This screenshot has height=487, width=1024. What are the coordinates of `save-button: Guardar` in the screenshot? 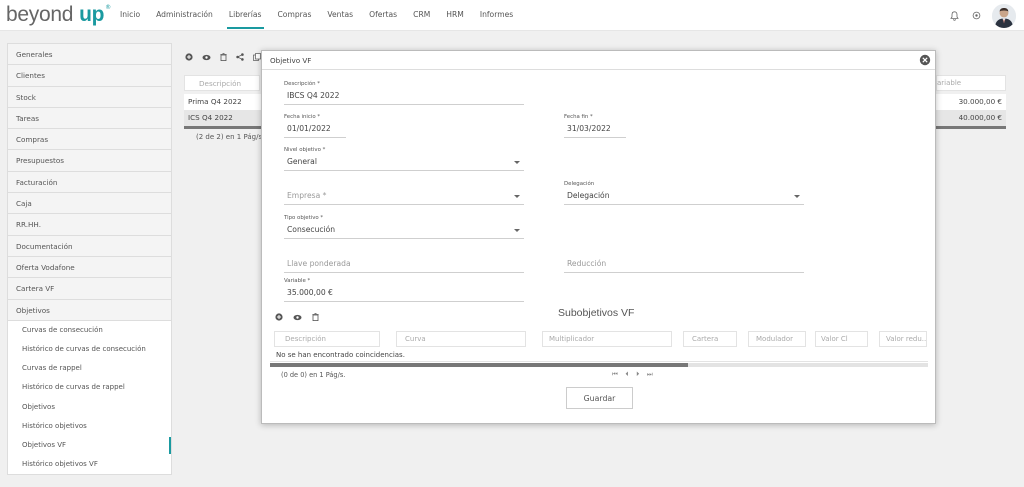 It's located at (599, 398).